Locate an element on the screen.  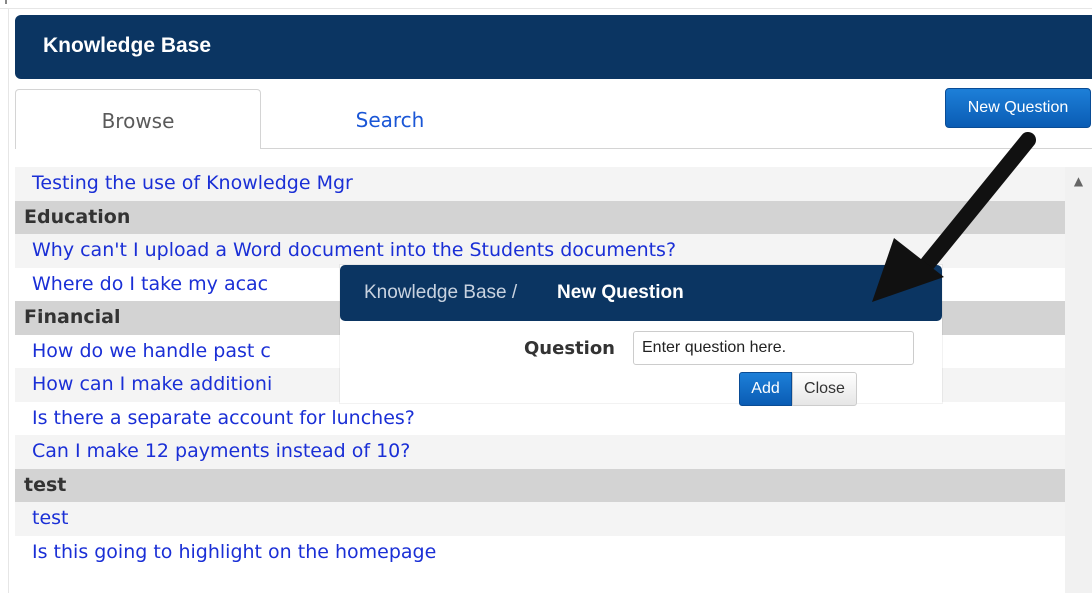
tab-search-label: Search is located at coordinates (390, 120).